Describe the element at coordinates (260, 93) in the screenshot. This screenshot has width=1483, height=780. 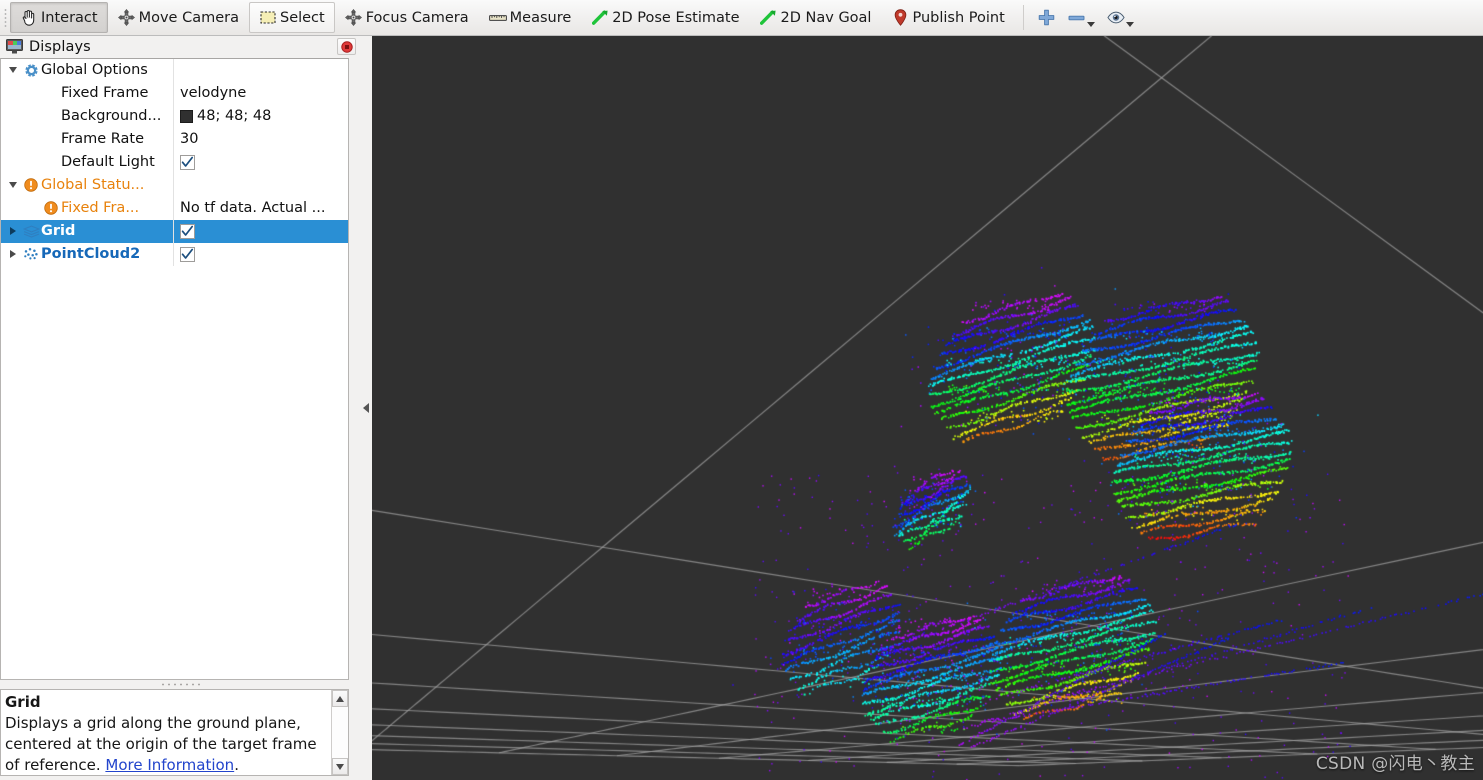
I see `tree-item-value: velodyne` at that location.